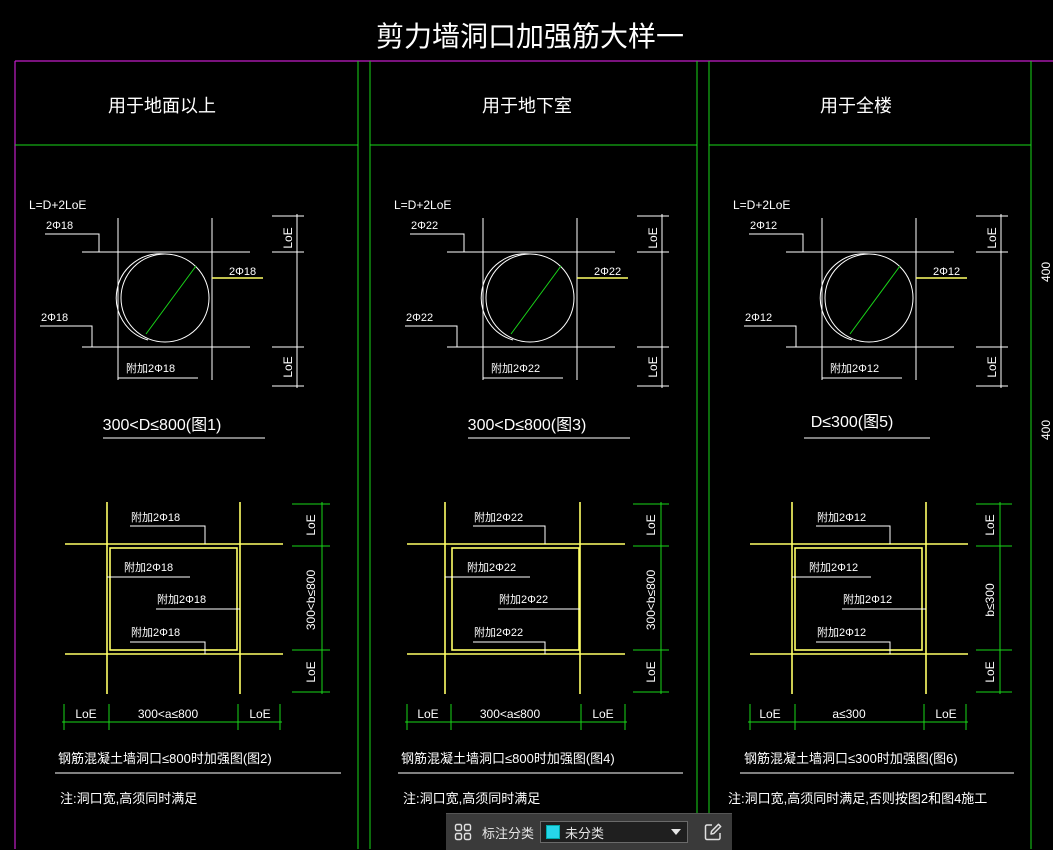 The image size is (1053, 850). What do you see at coordinates (553, 832) in the screenshot?
I see `category-color-swatch` at bounding box center [553, 832].